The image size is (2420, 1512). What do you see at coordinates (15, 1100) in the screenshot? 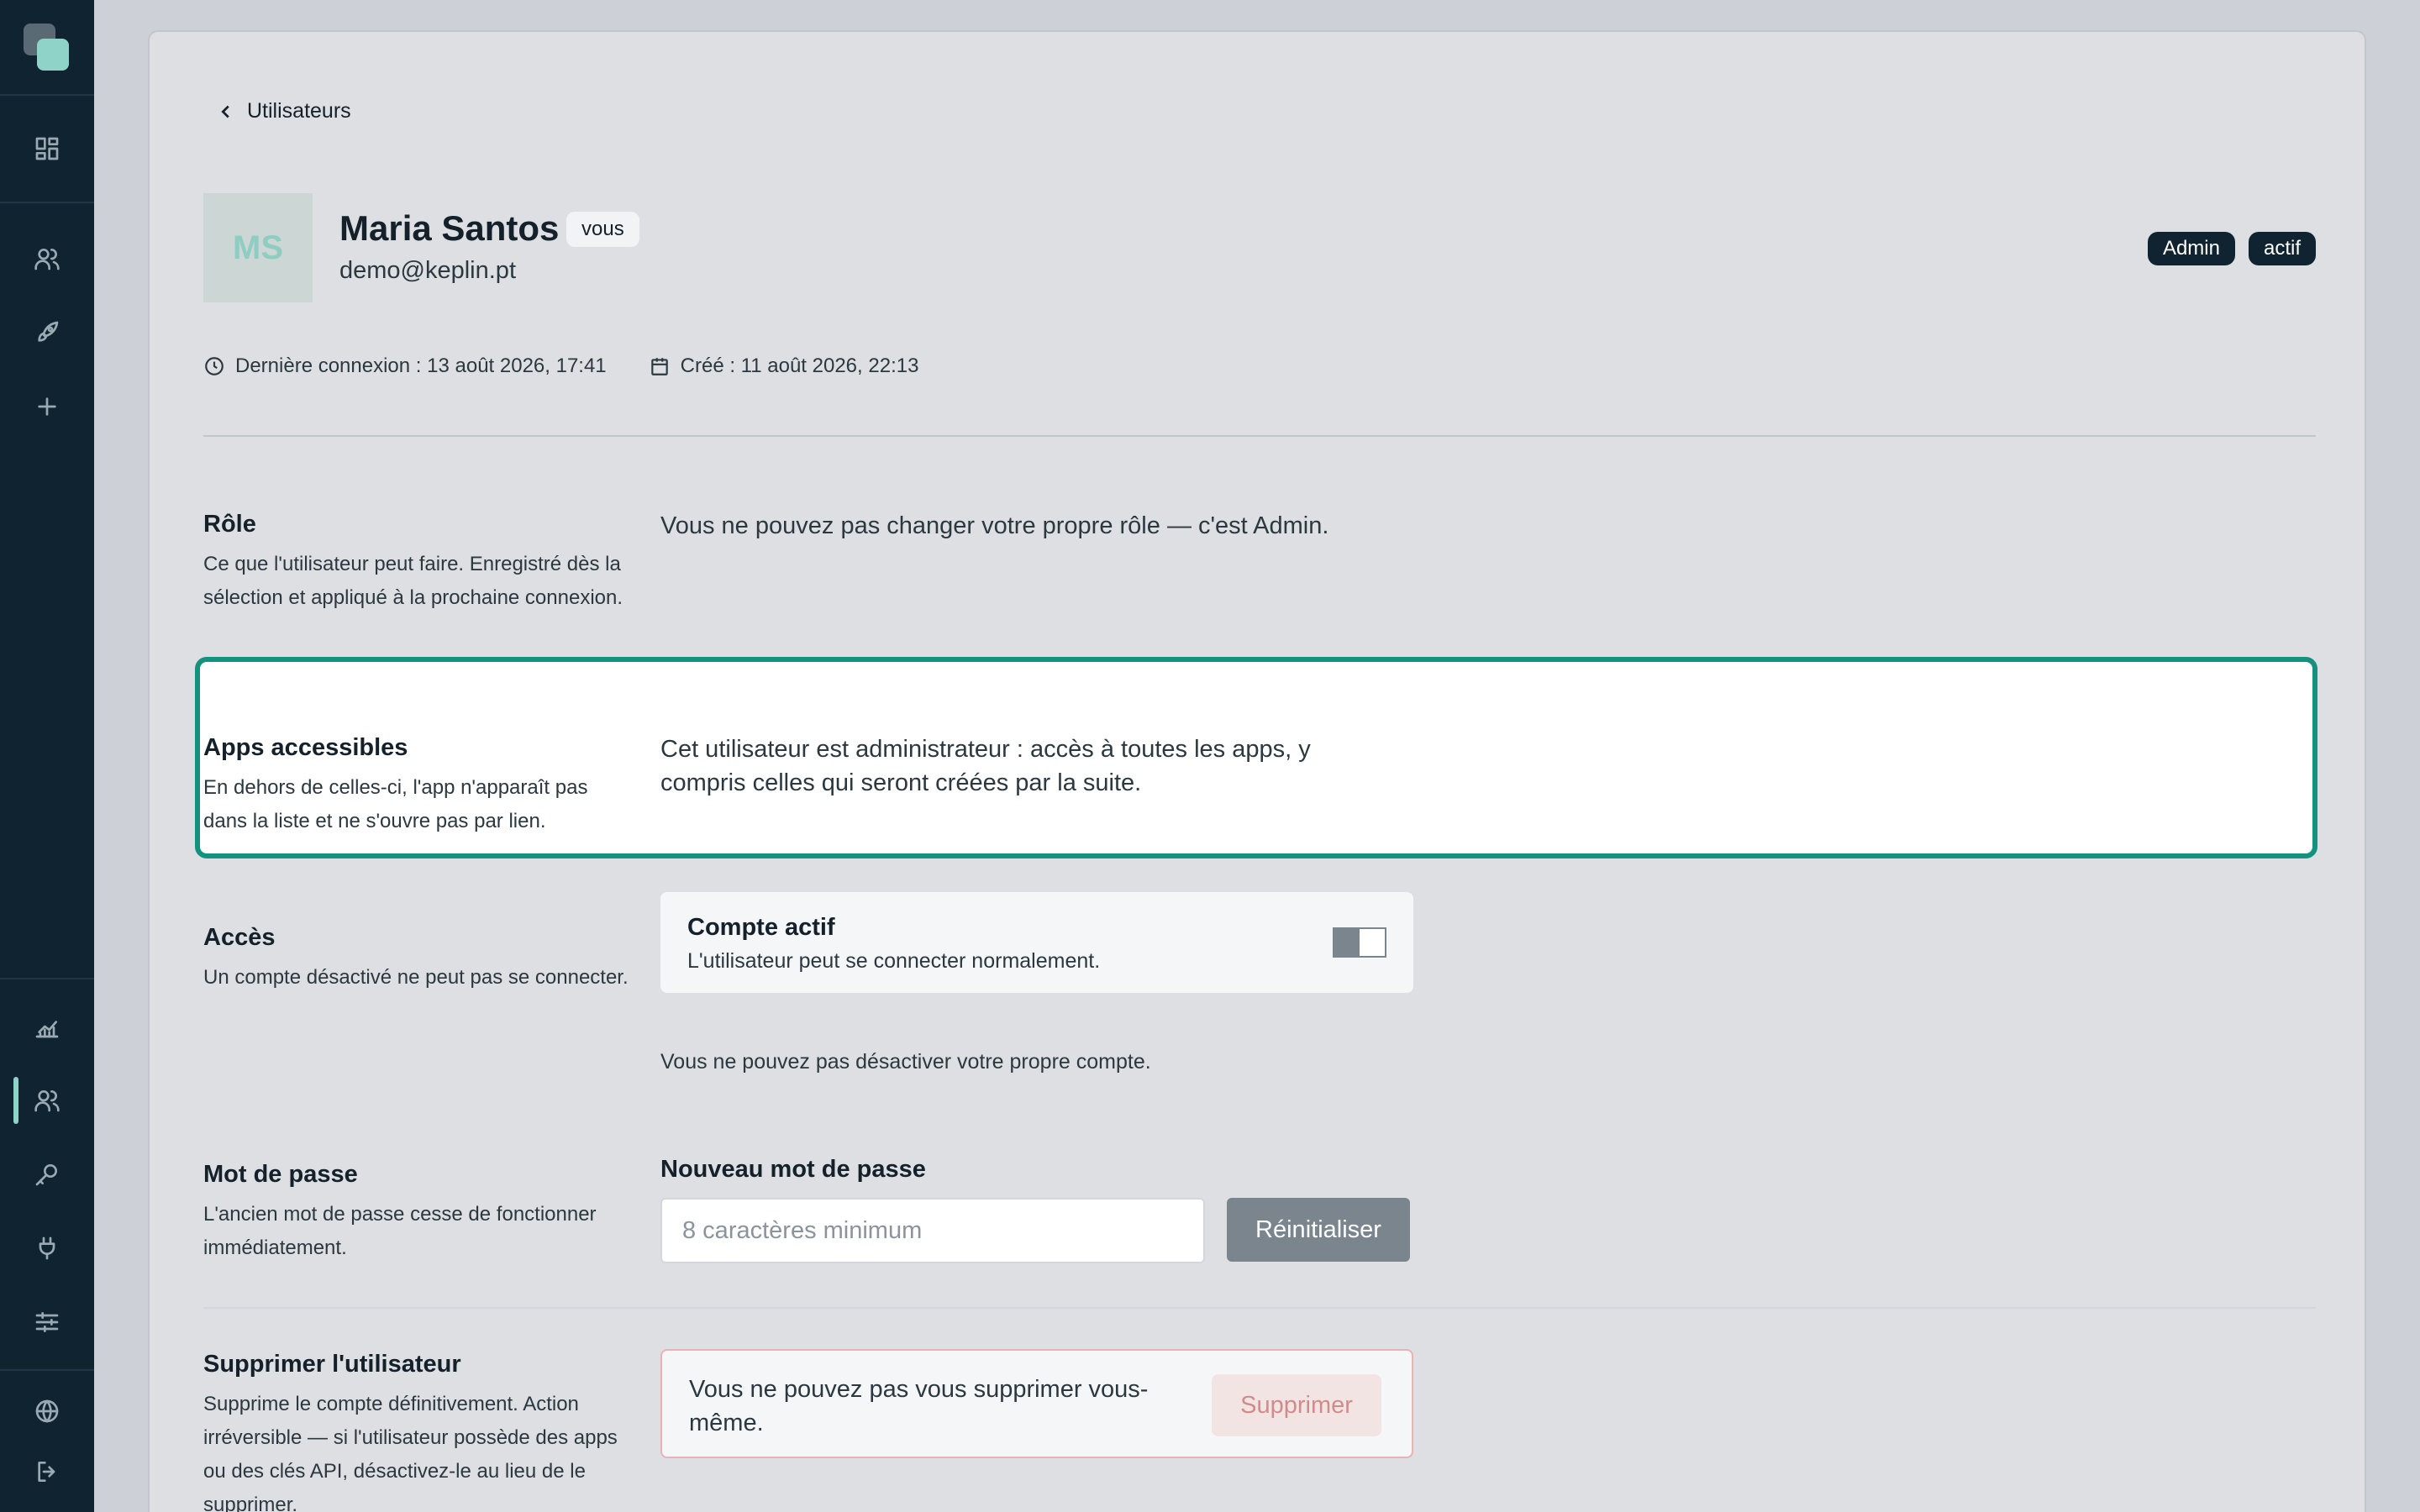
I see `active-indicator` at bounding box center [15, 1100].